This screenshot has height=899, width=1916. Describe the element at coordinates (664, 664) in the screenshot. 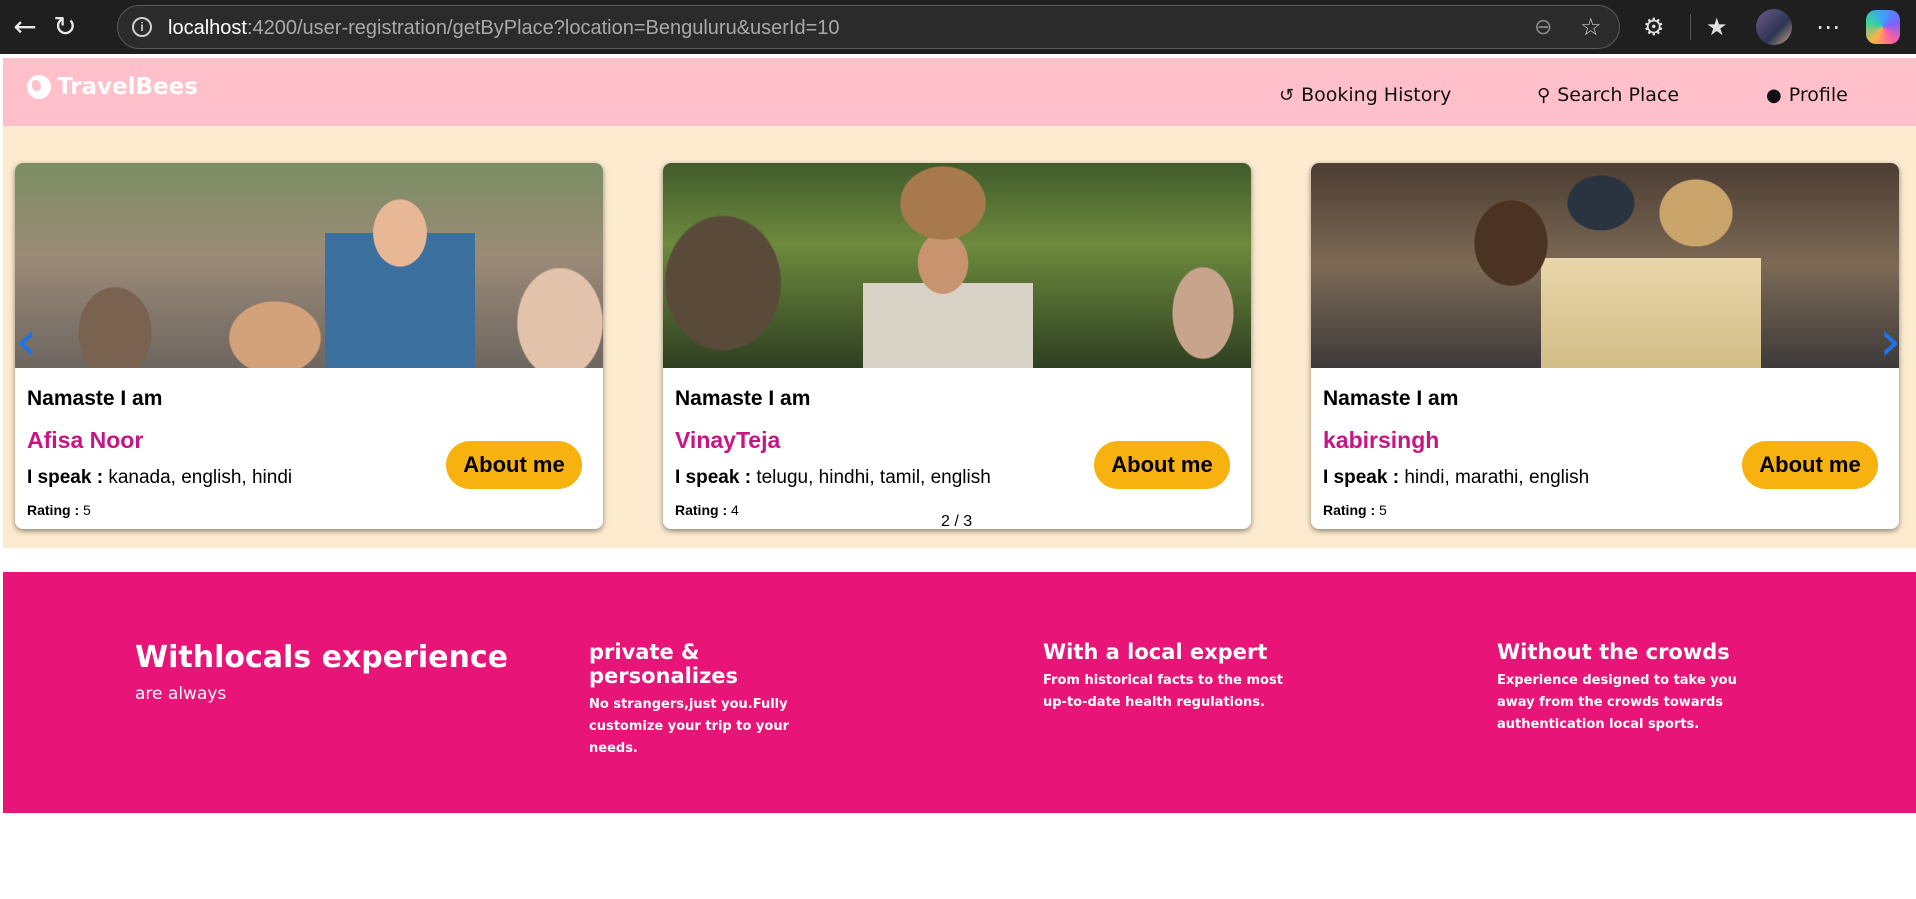

I see `feature-heading: private & personalizes` at that location.